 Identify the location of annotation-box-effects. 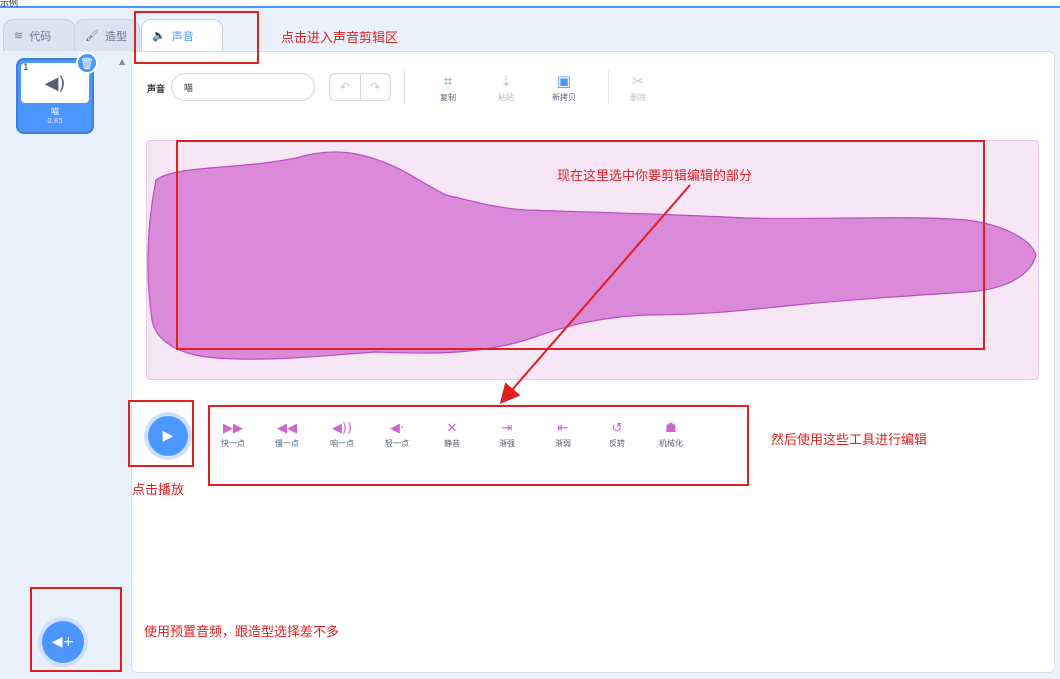
(478, 445).